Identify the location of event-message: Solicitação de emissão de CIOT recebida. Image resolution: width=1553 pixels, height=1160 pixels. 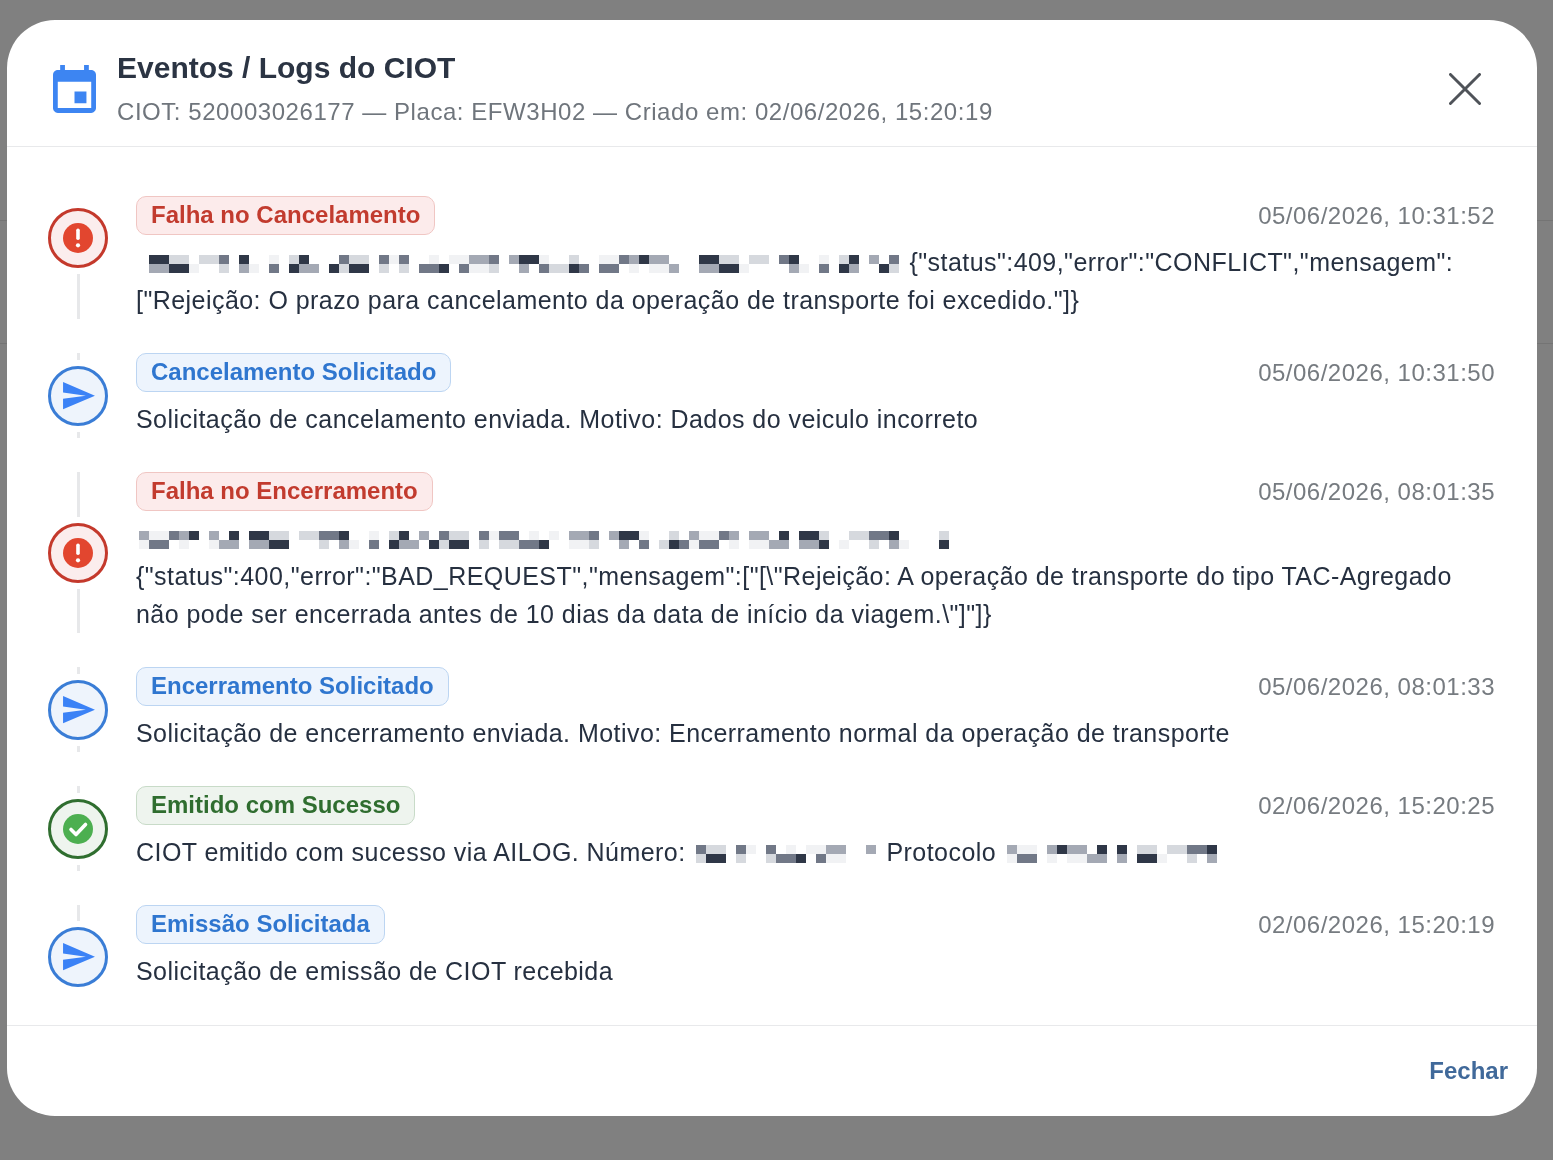
(375, 971).